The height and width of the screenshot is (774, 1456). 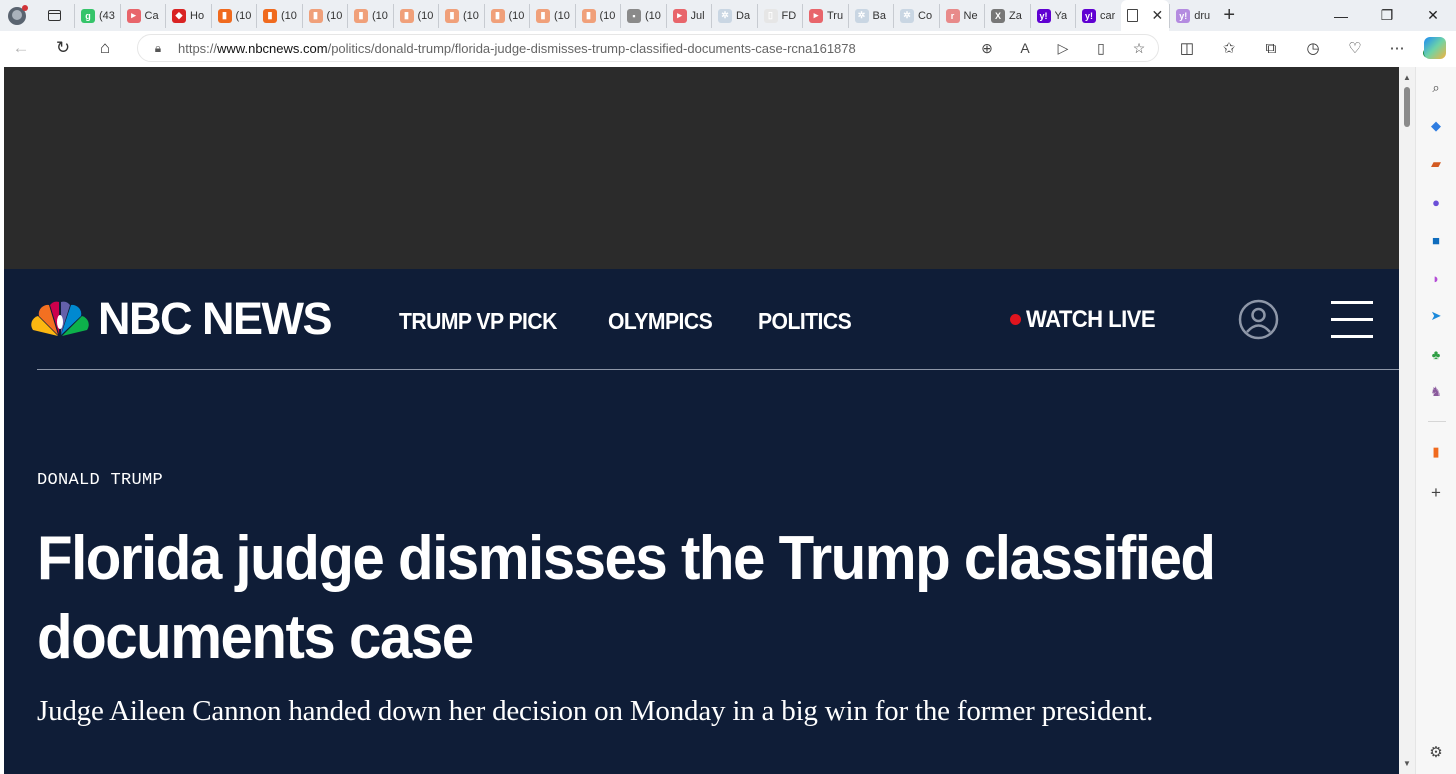 I want to click on split-screen-icon: ◫, so click(x=1187, y=48).